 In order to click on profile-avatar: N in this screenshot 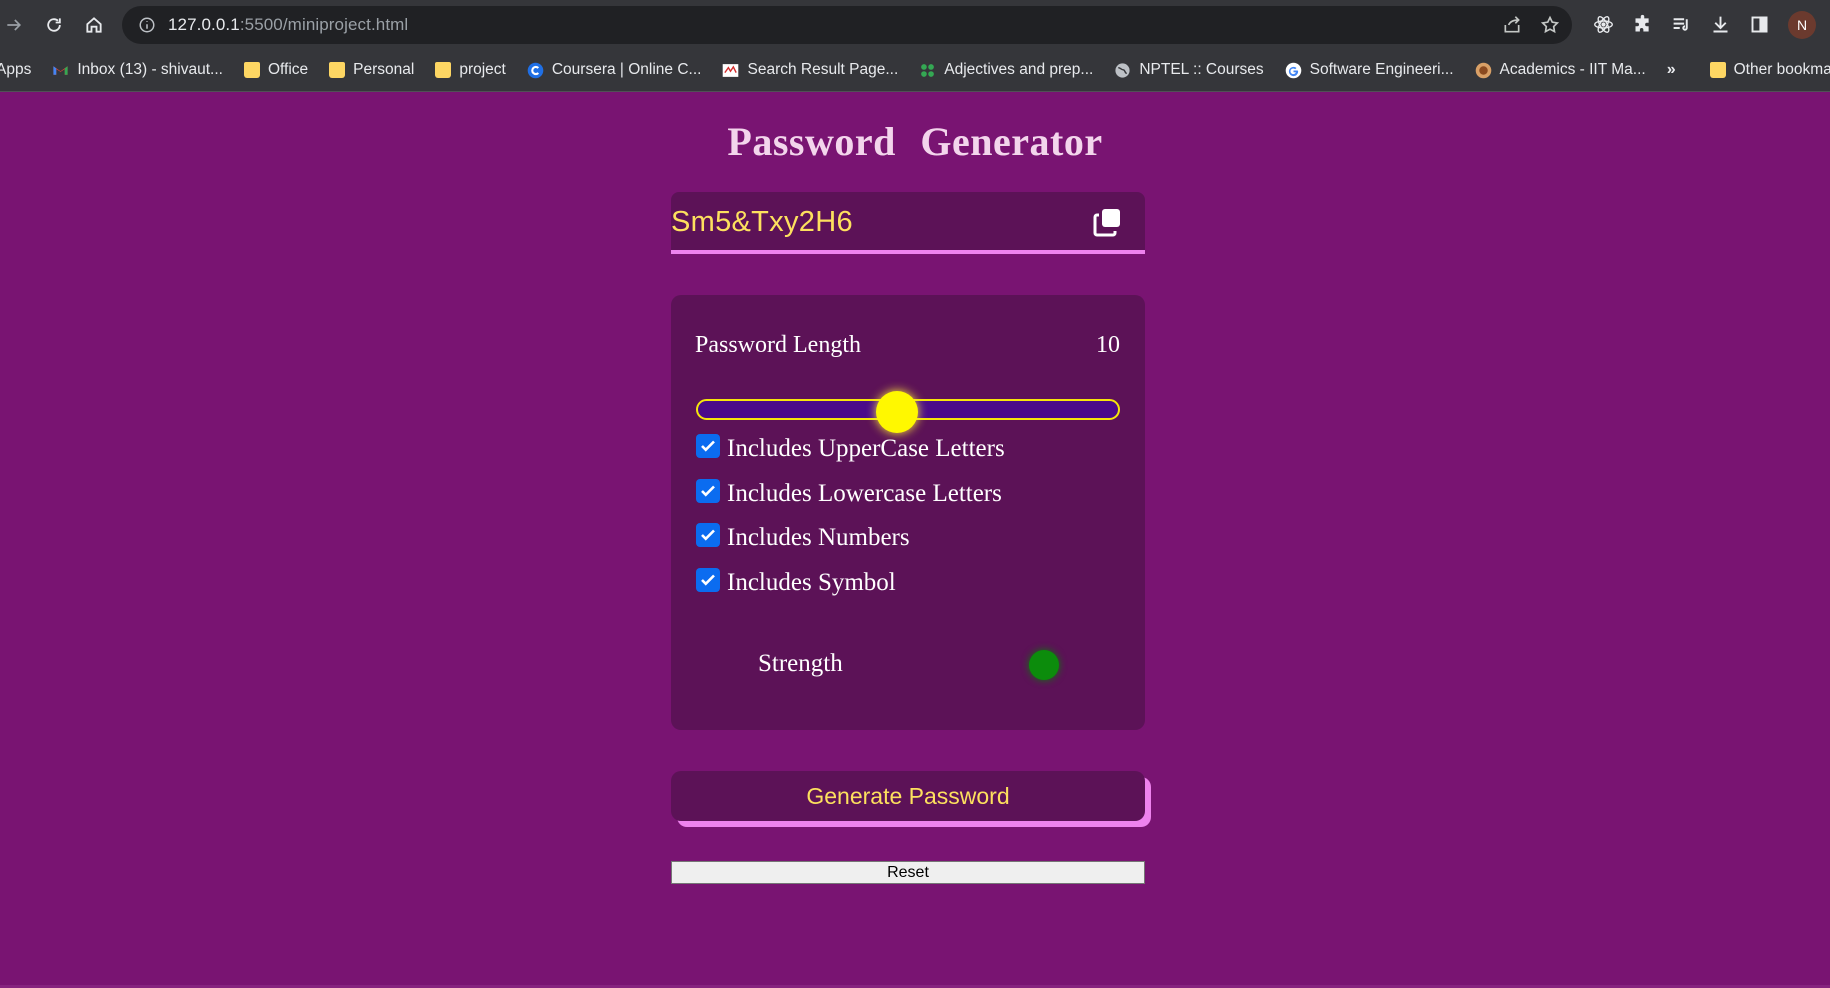, I will do `click(1802, 24)`.